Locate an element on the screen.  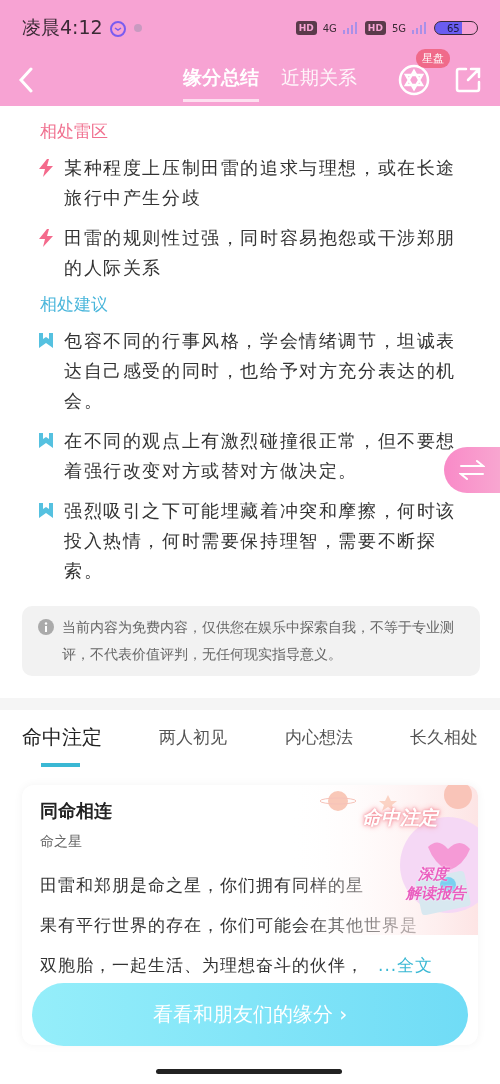
card-text: 田雷和郑朋是命之星，你们拥有同样的星 is located at coordinates (202, 885).